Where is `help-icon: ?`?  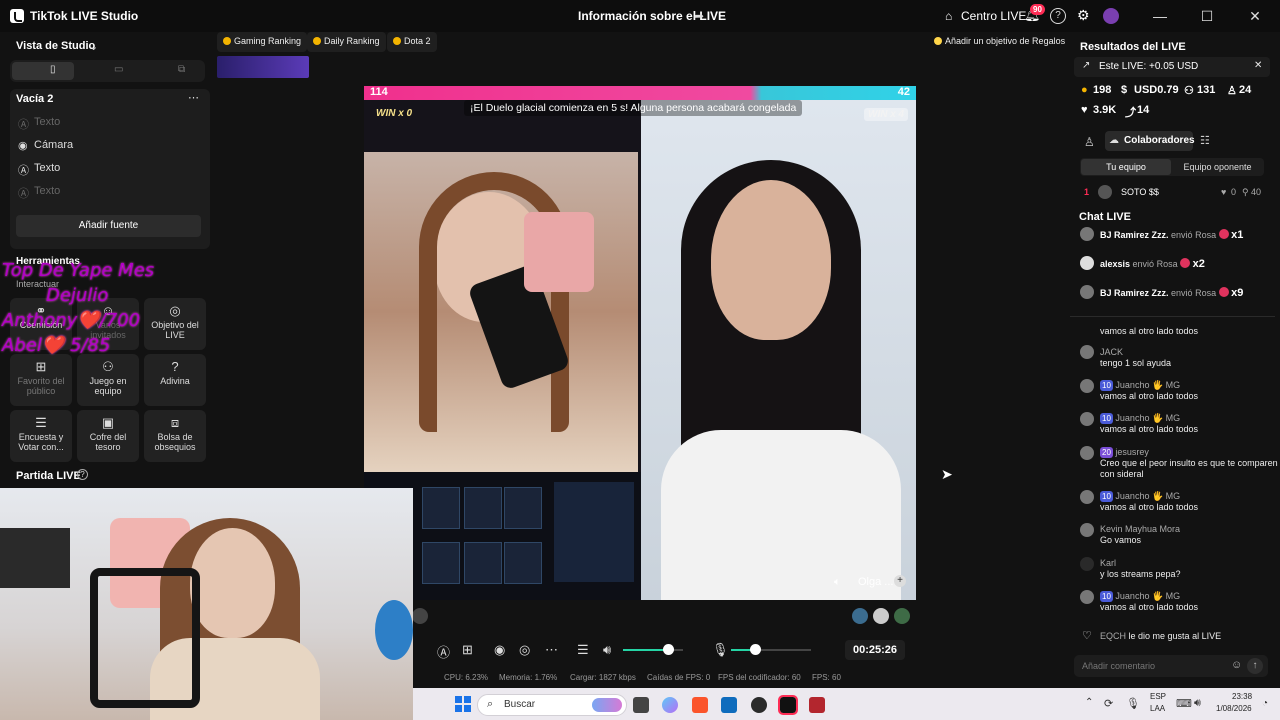
help-icon: ? is located at coordinates (1058, 16).